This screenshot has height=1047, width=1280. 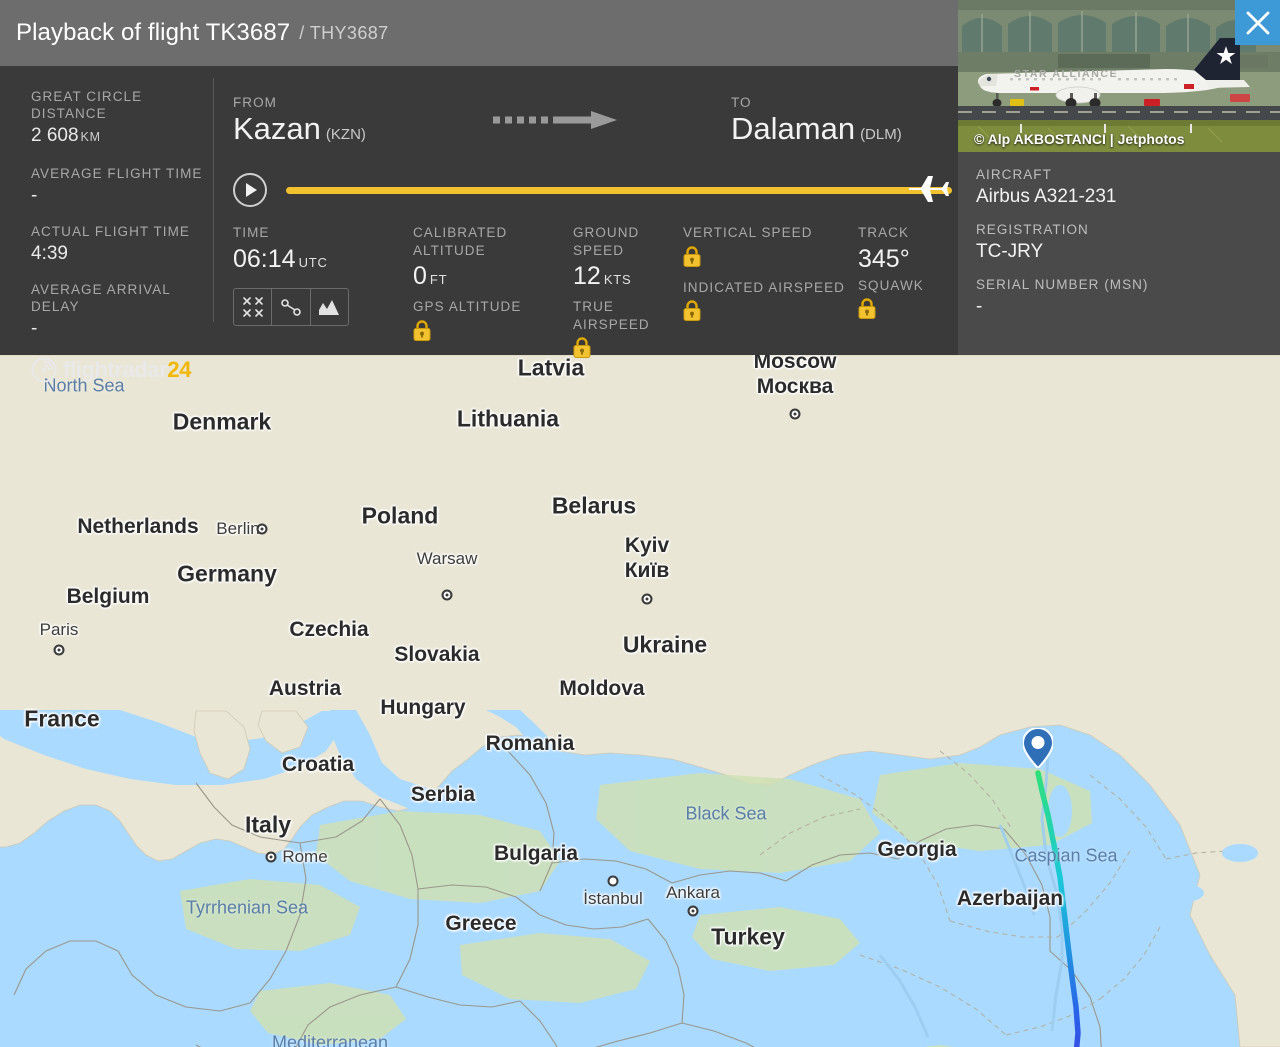 I want to click on playback-progress-slider, so click(x=619, y=190).